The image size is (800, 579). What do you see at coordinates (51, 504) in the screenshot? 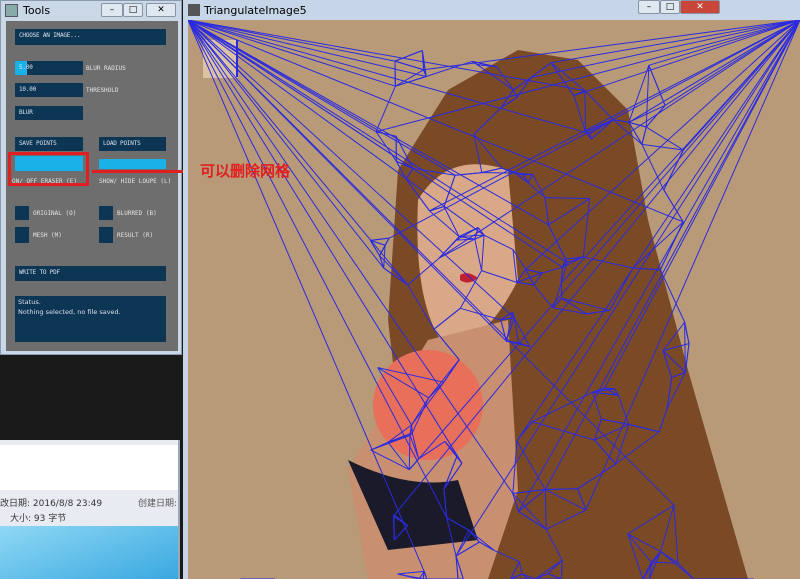
I see `modified-date: 改日期: 2016/8/8 23:49` at bounding box center [51, 504].